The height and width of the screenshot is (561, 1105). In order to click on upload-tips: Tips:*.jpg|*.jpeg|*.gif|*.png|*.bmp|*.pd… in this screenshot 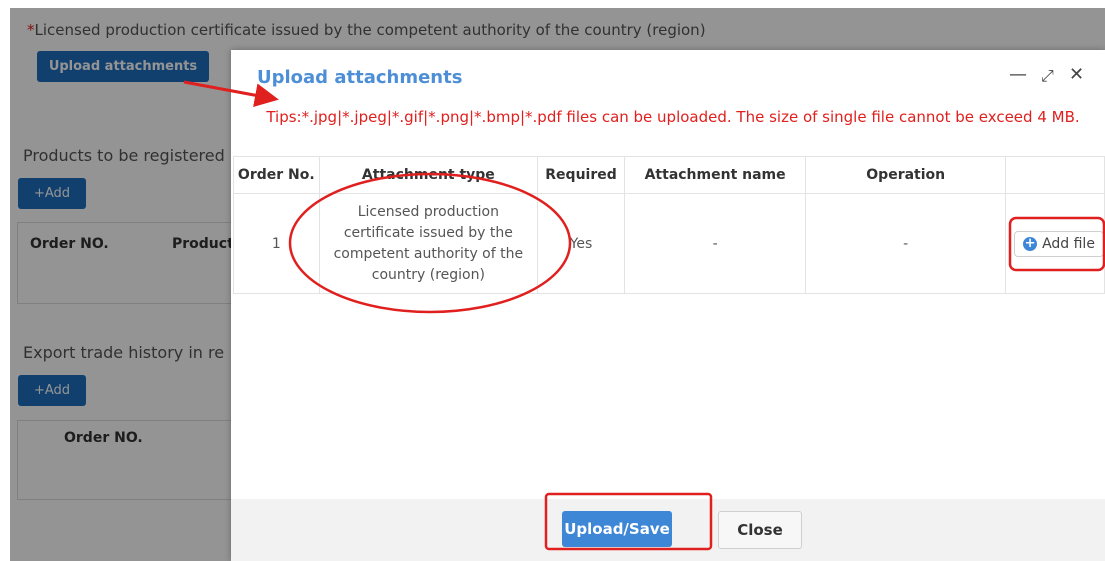, I will do `click(673, 117)`.